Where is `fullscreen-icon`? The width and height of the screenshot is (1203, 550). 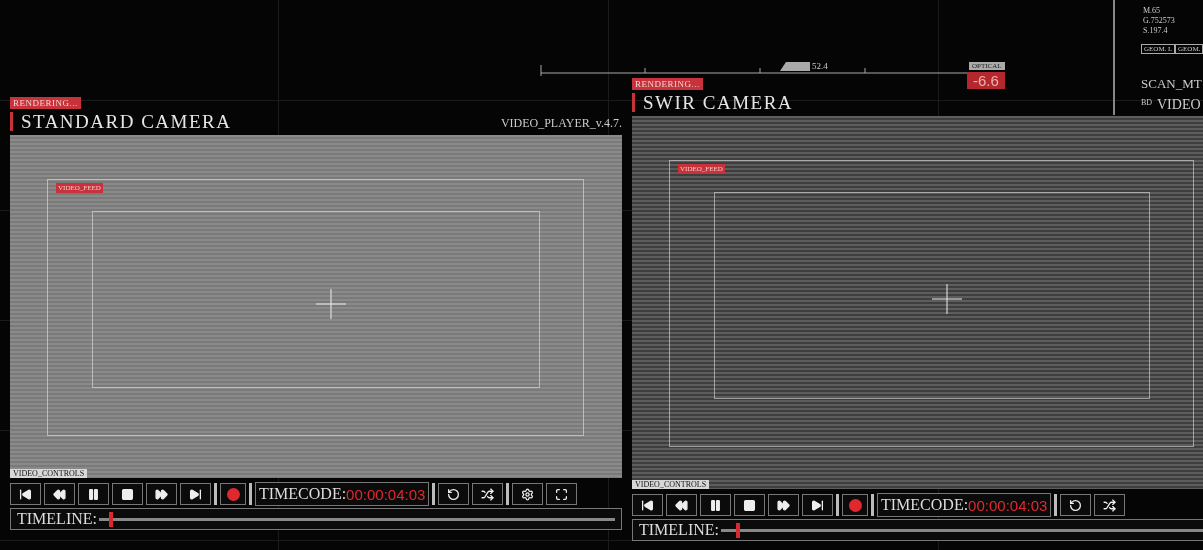
fullscreen-icon is located at coordinates (562, 494).